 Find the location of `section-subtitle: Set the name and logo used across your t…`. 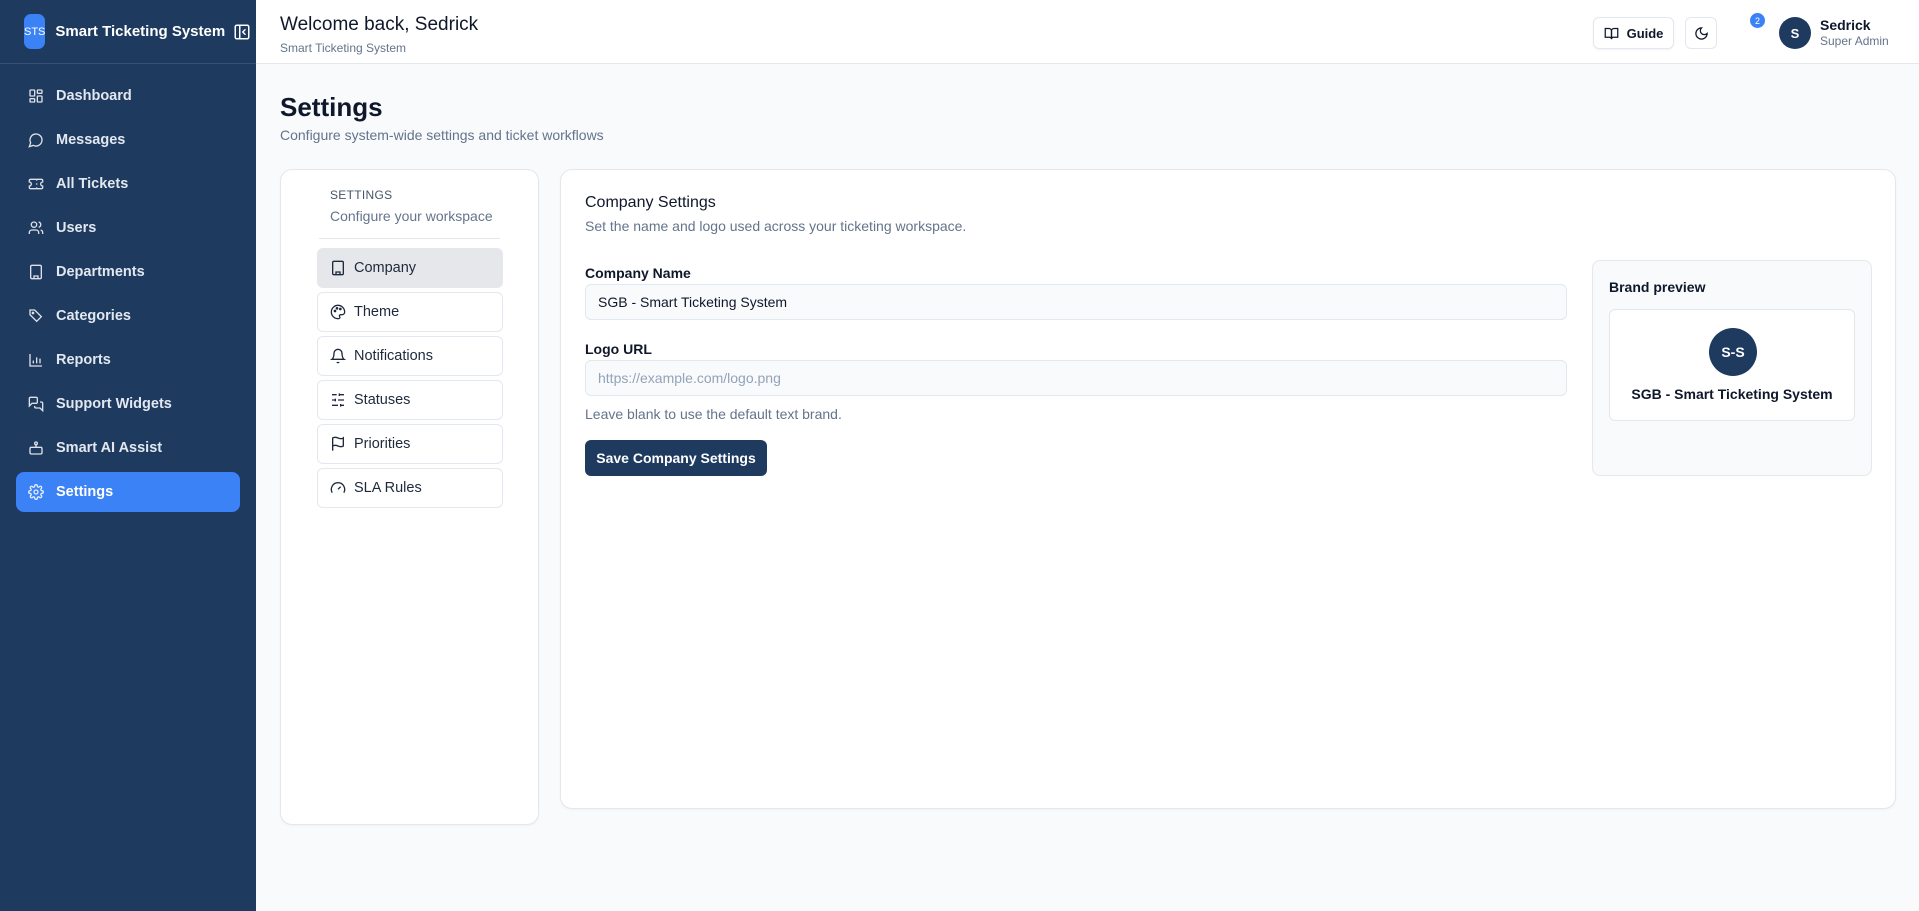

section-subtitle: Set the name and logo used across your t… is located at coordinates (776, 226).